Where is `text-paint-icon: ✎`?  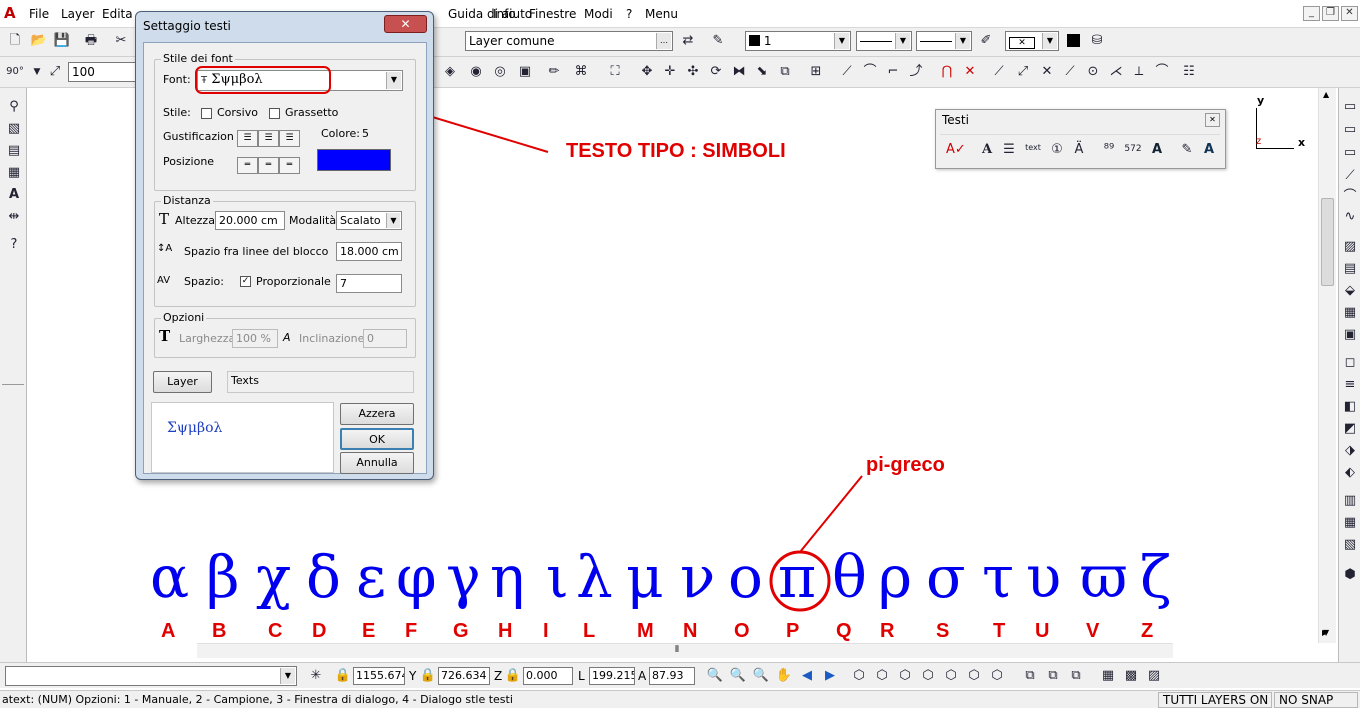
text-paint-icon: ✎ is located at coordinates (1187, 150).